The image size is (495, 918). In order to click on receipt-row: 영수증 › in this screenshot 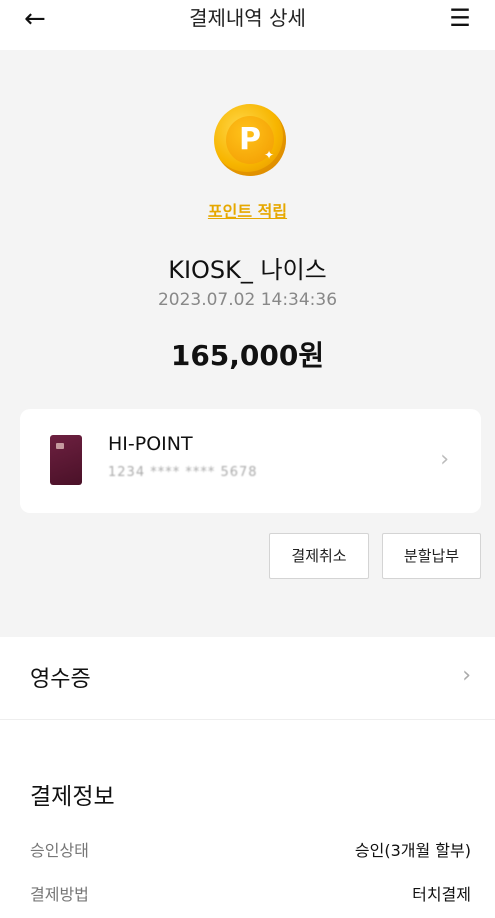, I will do `click(247, 678)`.